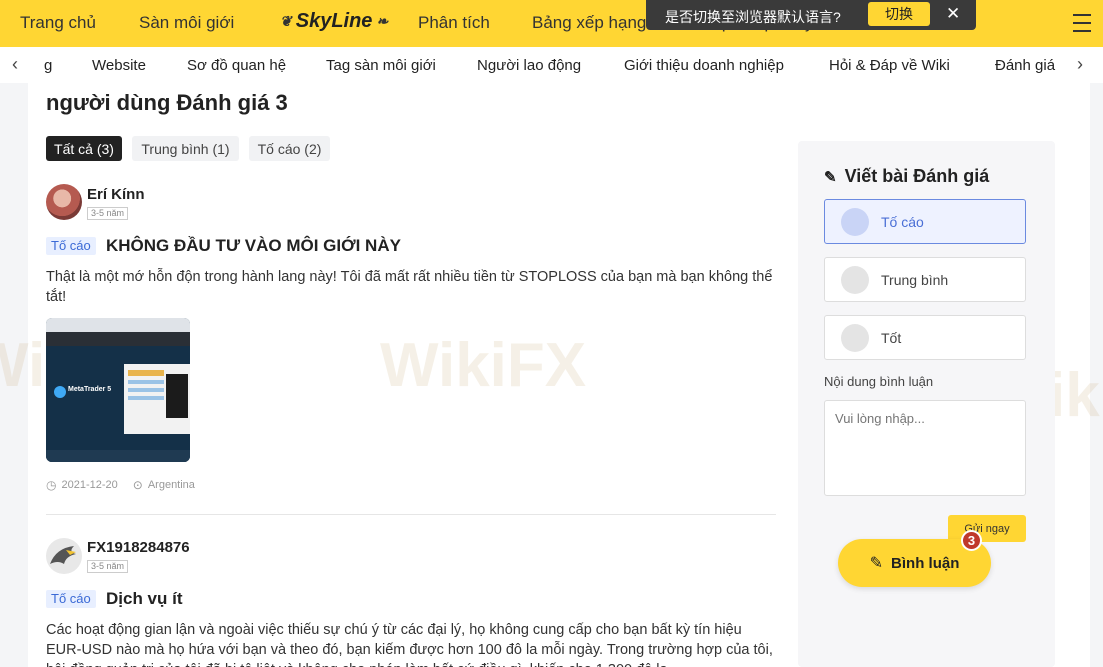 The image size is (1103, 667). I want to click on rating-option-average: Trung bình, so click(925, 279).